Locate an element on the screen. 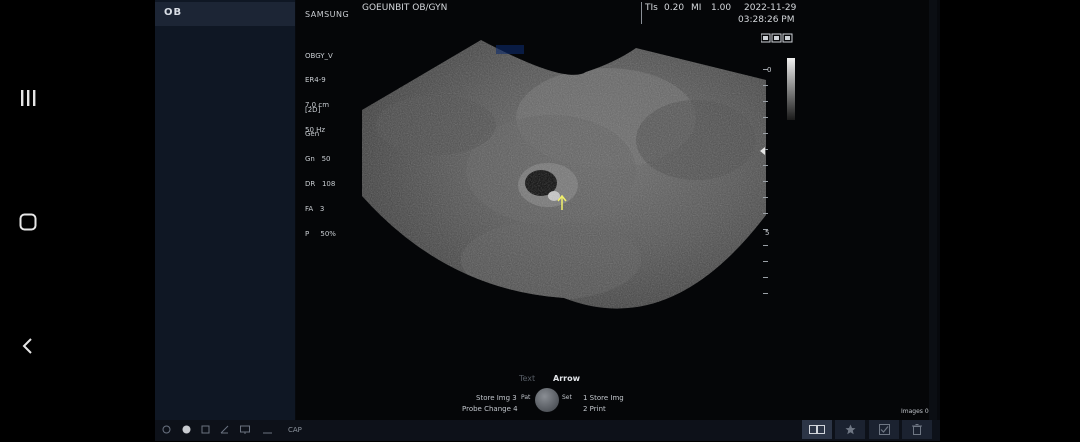  annotation-icon is located at coordinates (224, 430).